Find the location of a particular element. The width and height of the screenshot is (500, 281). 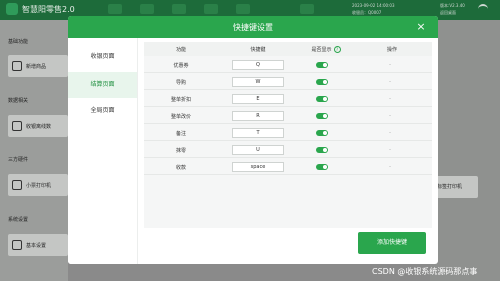

grid-icon is located at coordinates (243, 9).